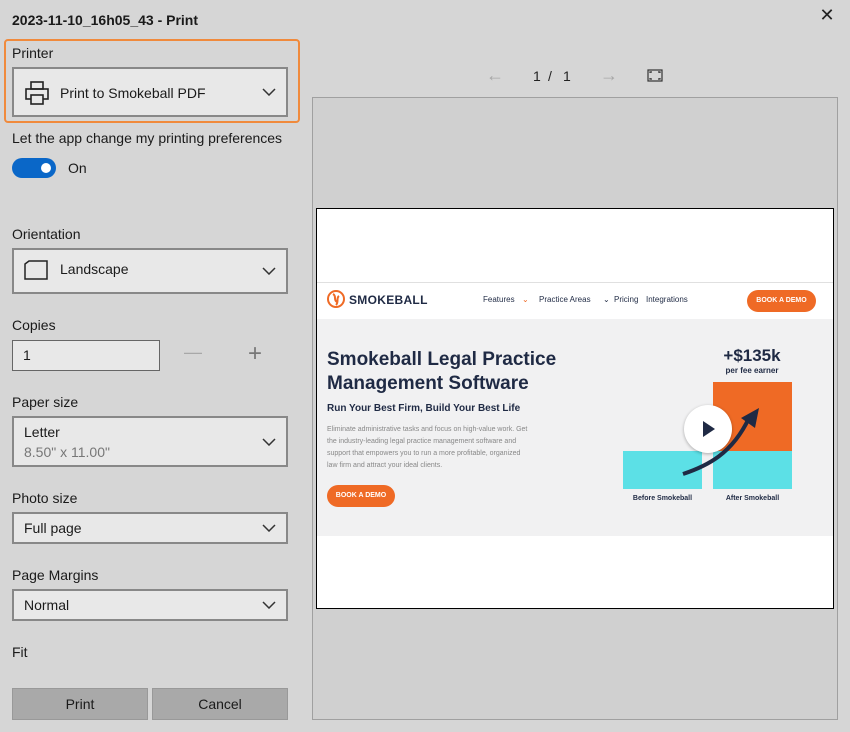 The height and width of the screenshot is (732, 850). What do you see at coordinates (336, 299) in the screenshot?
I see `smokeball-logo-icon` at bounding box center [336, 299].